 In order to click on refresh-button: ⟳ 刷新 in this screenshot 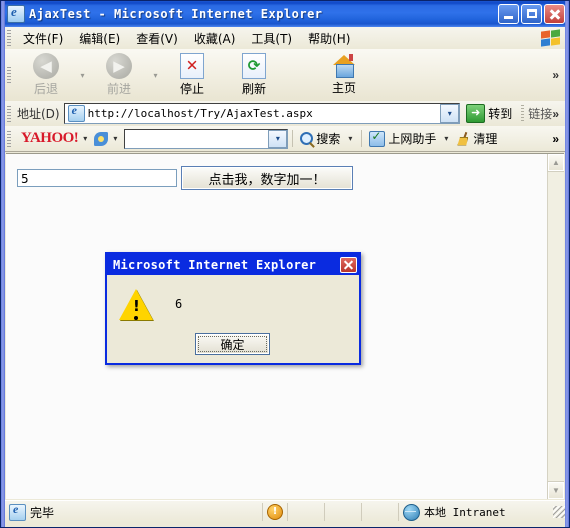, I will do `click(254, 75)`.